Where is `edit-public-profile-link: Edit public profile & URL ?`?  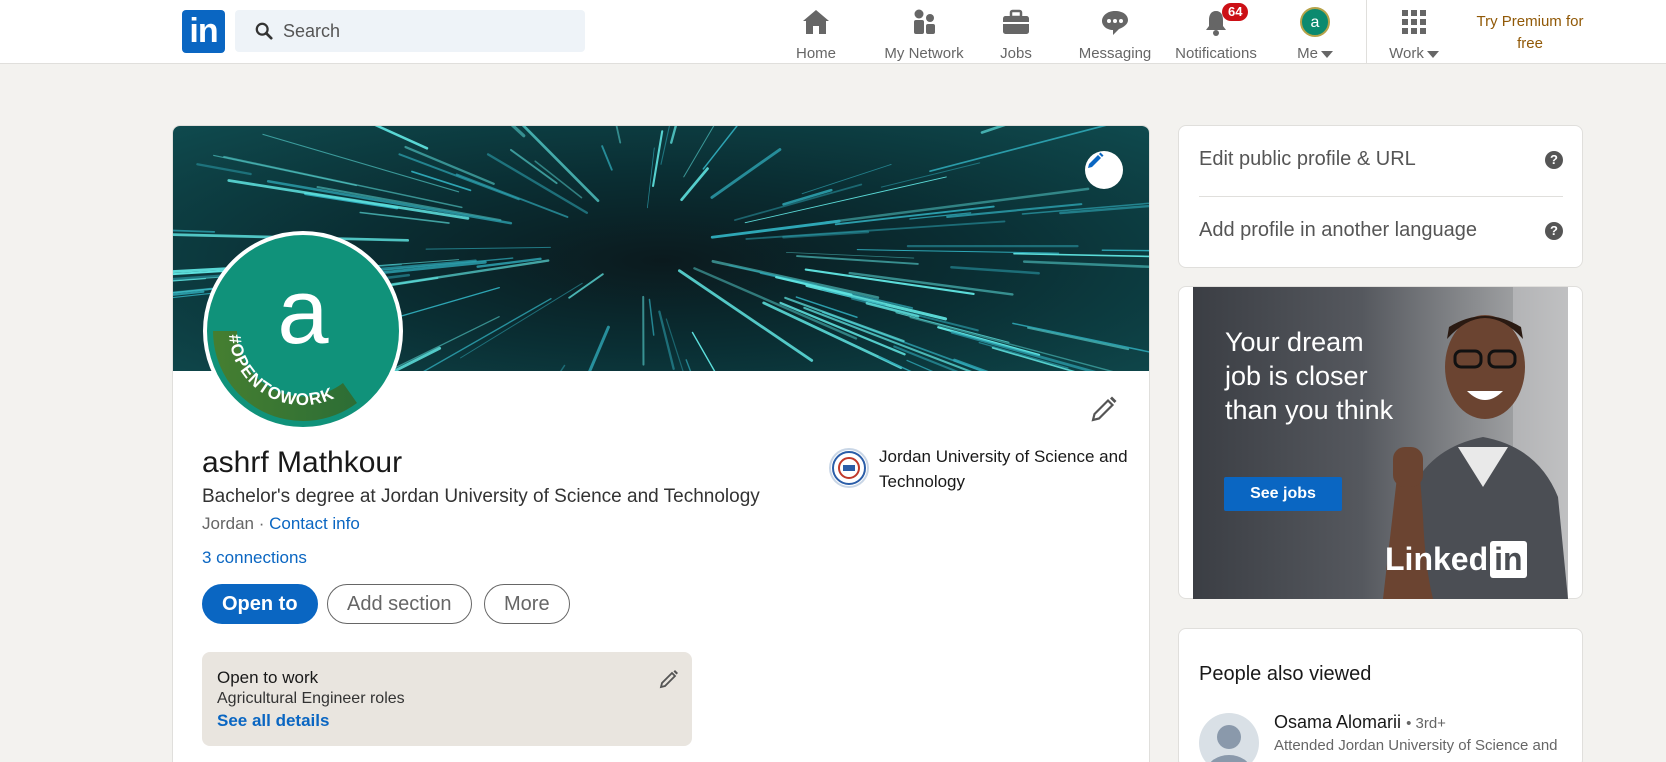
edit-public-profile-link: Edit public profile & URL ? is located at coordinates (1381, 159).